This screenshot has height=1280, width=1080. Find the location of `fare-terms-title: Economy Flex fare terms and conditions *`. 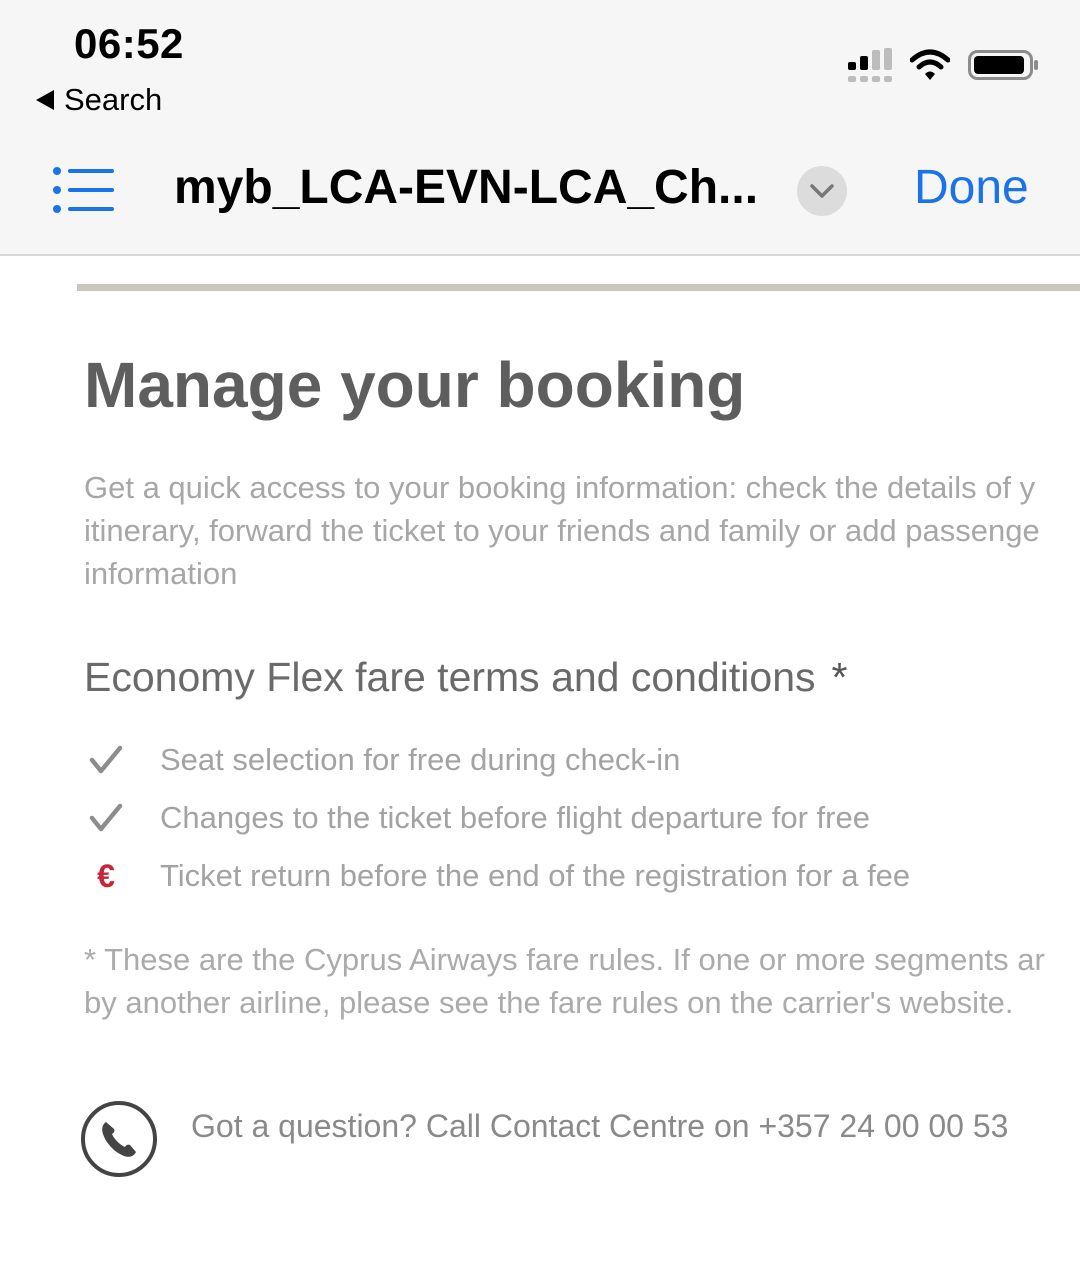

fare-terms-title: Economy Flex fare terms and conditions * is located at coordinates (465, 677).